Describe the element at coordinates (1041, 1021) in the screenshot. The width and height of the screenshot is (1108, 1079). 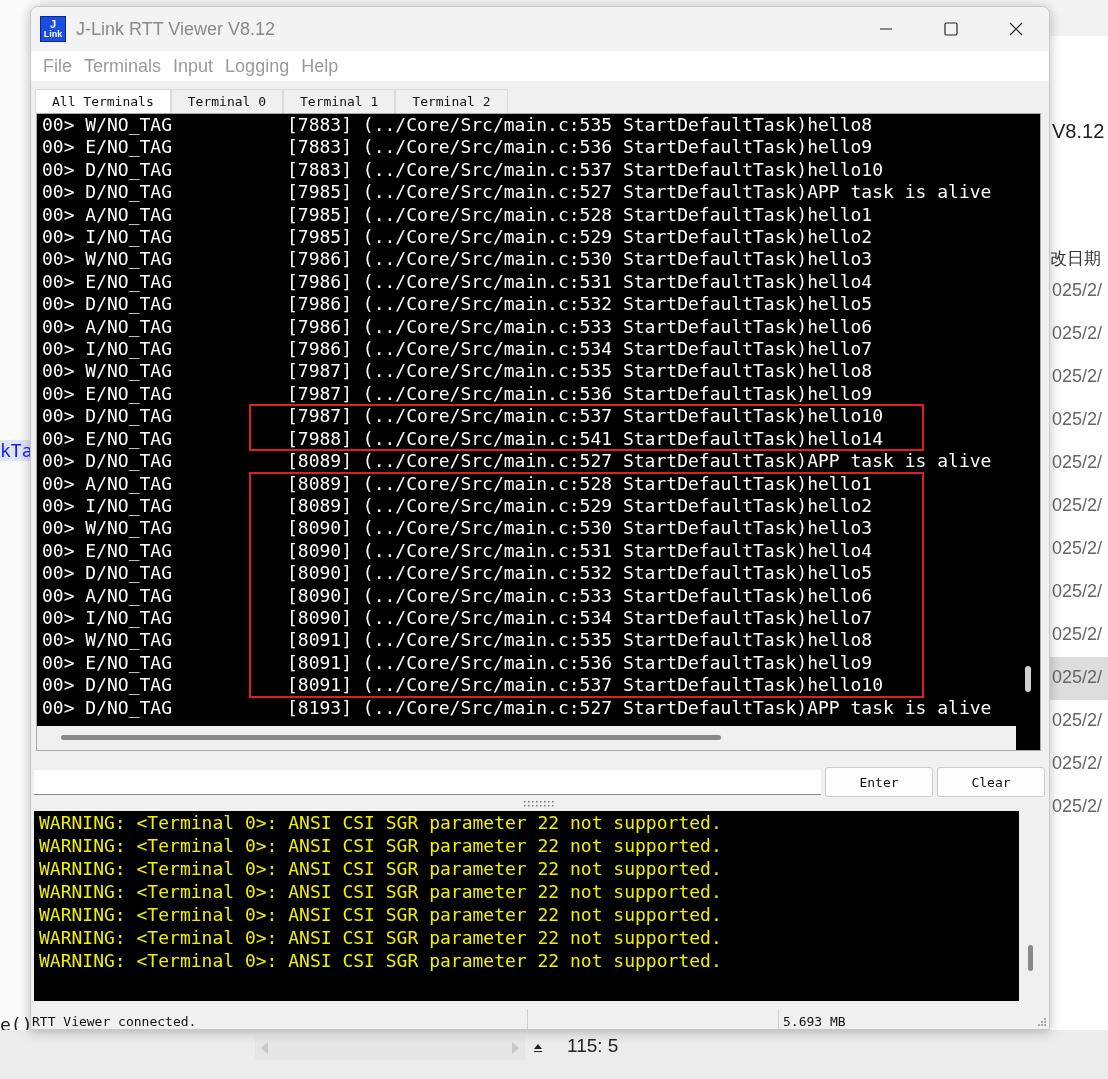
I see `resize-grip-icon` at that location.